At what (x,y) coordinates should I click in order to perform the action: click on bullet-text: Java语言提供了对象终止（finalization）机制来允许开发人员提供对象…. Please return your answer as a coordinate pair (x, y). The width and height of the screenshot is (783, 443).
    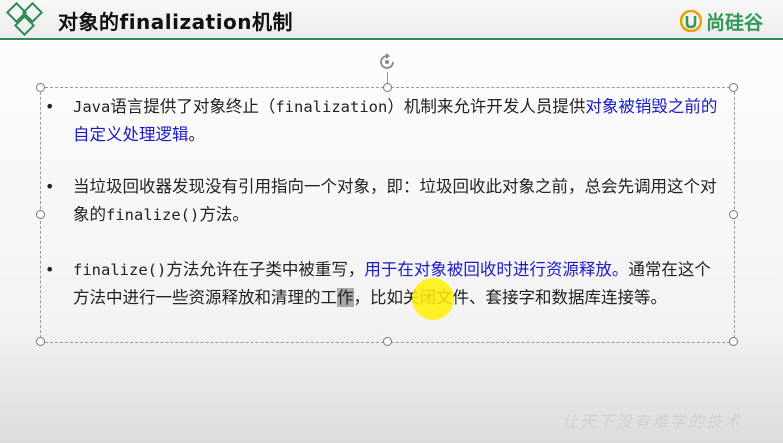
    Looking at the image, I should click on (399, 121).